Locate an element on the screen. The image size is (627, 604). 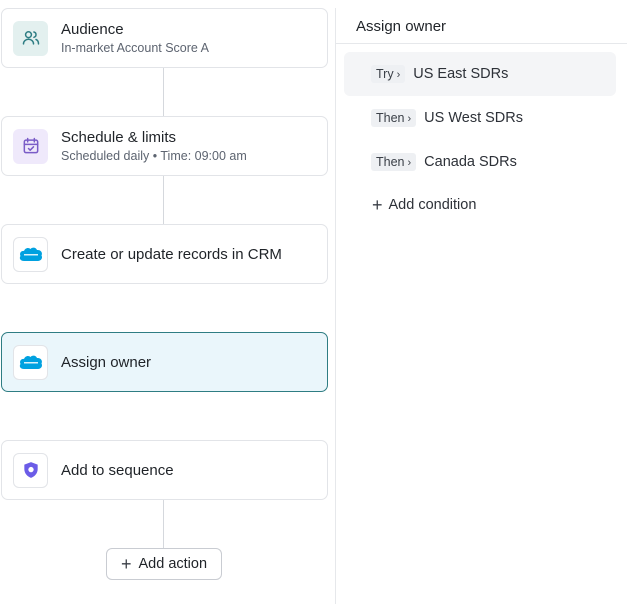
add-action-button: + Add action is located at coordinates (164, 564).